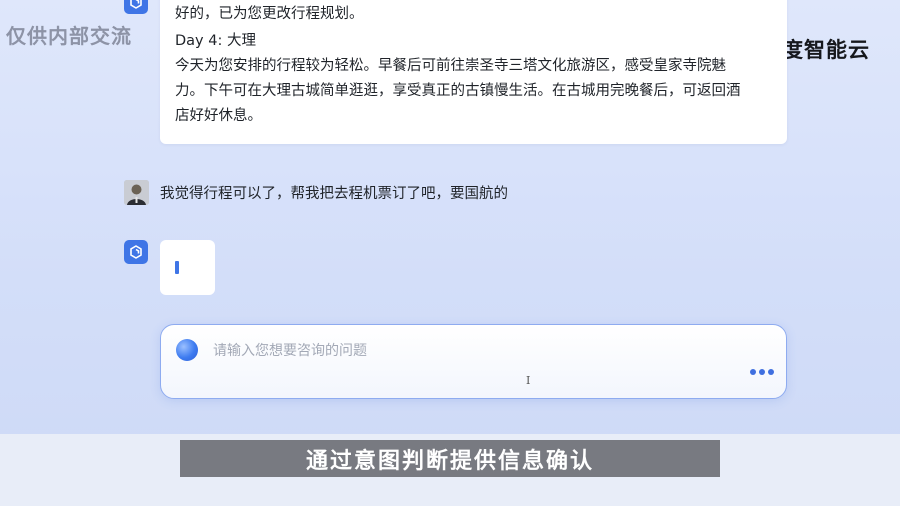 Image resolution: width=900 pixels, height=506 pixels. What do you see at coordinates (762, 372) in the screenshot?
I see `more-dots-icon` at bounding box center [762, 372].